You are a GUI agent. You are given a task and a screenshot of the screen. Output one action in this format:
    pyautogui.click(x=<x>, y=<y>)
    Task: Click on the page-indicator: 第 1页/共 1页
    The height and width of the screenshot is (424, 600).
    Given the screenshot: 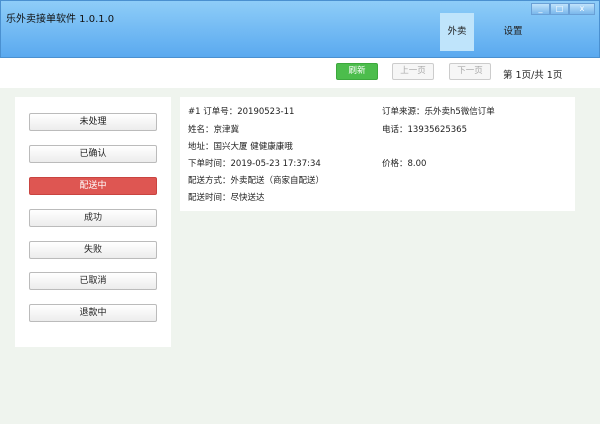 What is the action you would take?
    pyautogui.click(x=533, y=75)
    